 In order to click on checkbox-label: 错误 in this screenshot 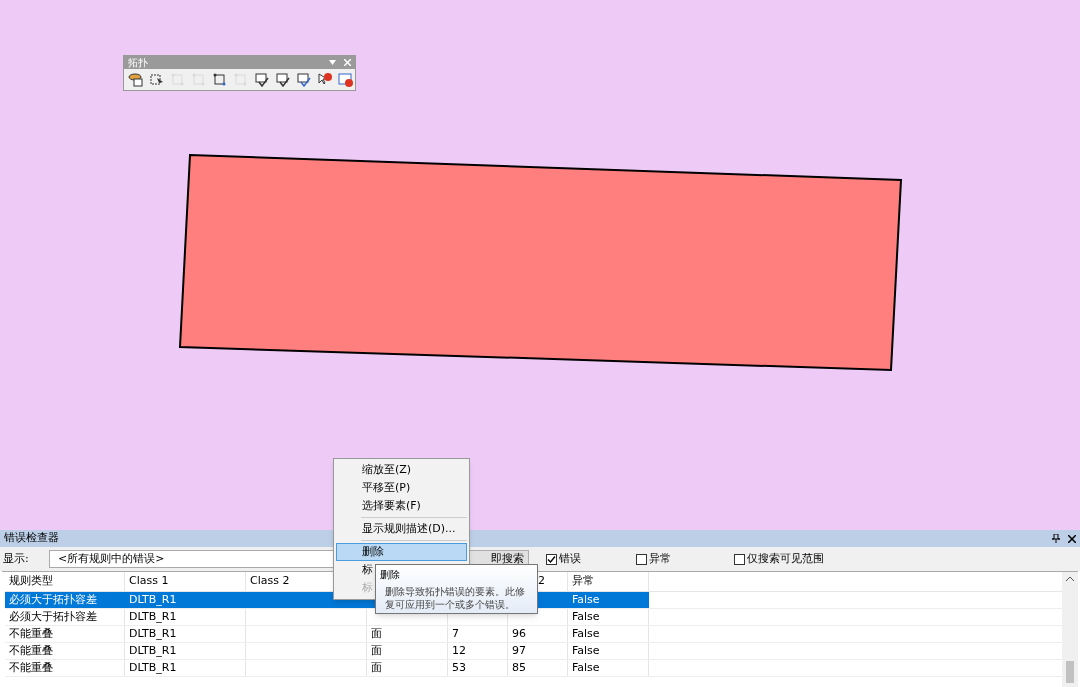, I will do `click(570, 558)`.